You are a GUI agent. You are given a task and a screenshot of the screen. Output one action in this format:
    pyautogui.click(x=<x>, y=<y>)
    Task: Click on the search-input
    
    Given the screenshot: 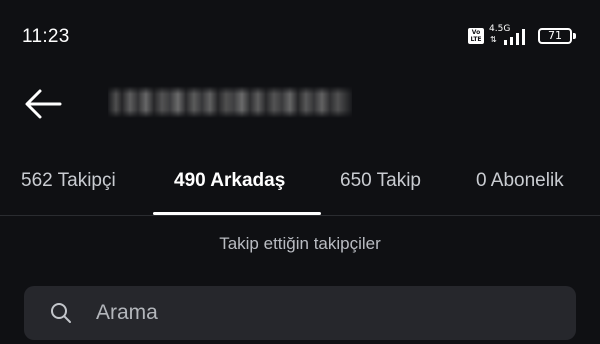 What is the action you would take?
    pyautogui.click(x=326, y=313)
    